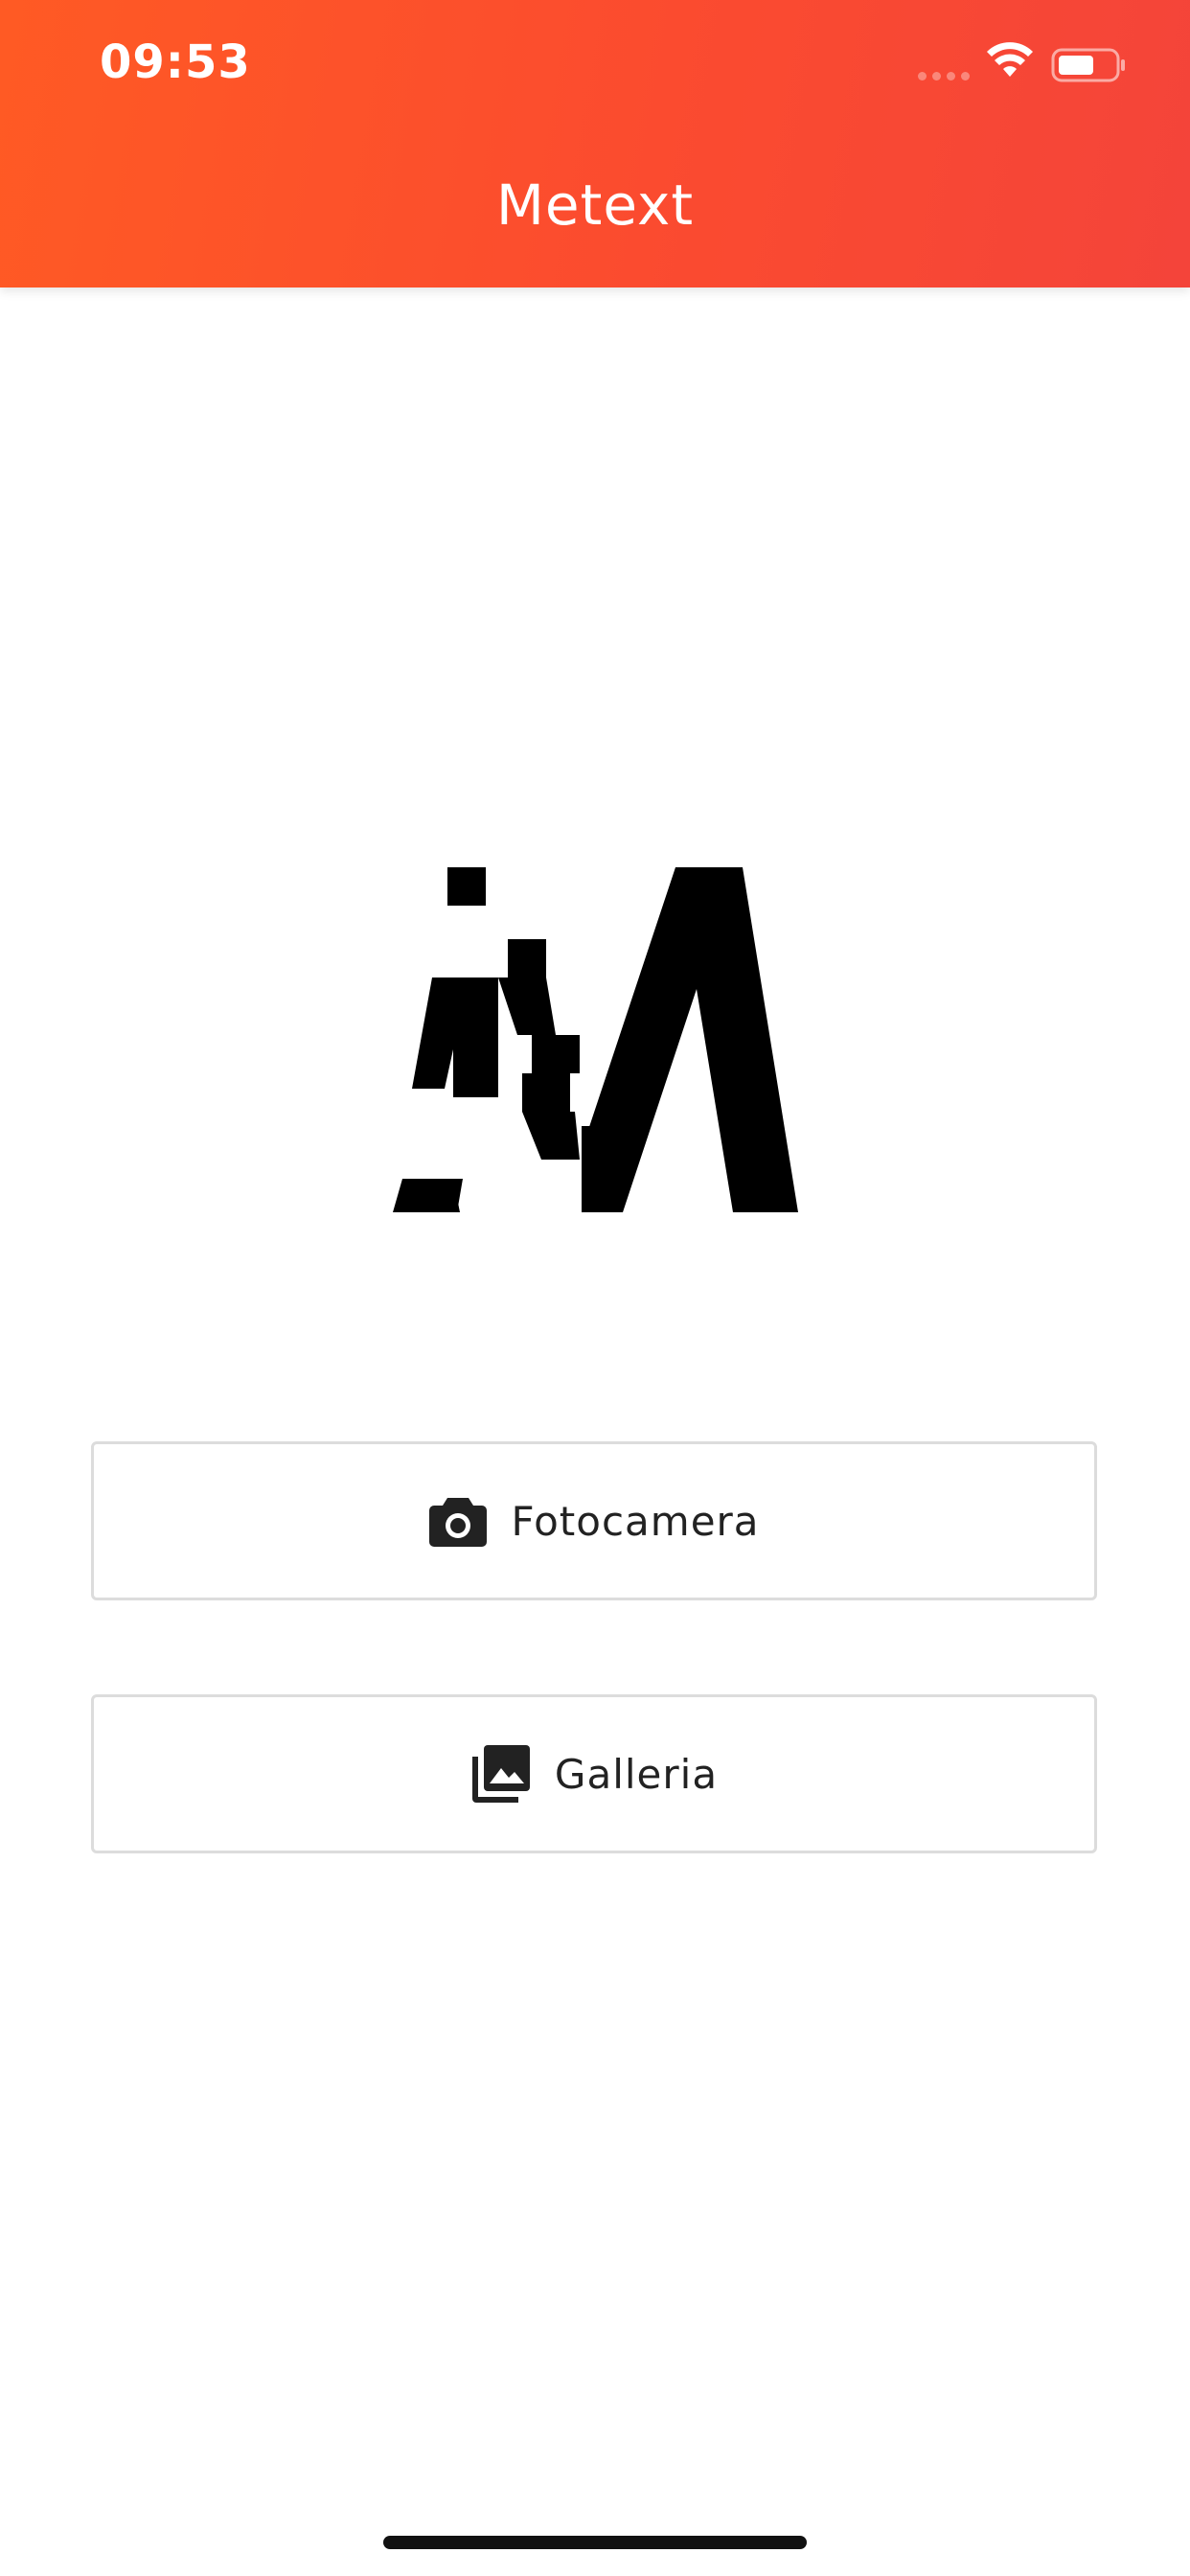 The width and height of the screenshot is (1190, 2576). What do you see at coordinates (1010, 59) in the screenshot?
I see `wifi-icon` at bounding box center [1010, 59].